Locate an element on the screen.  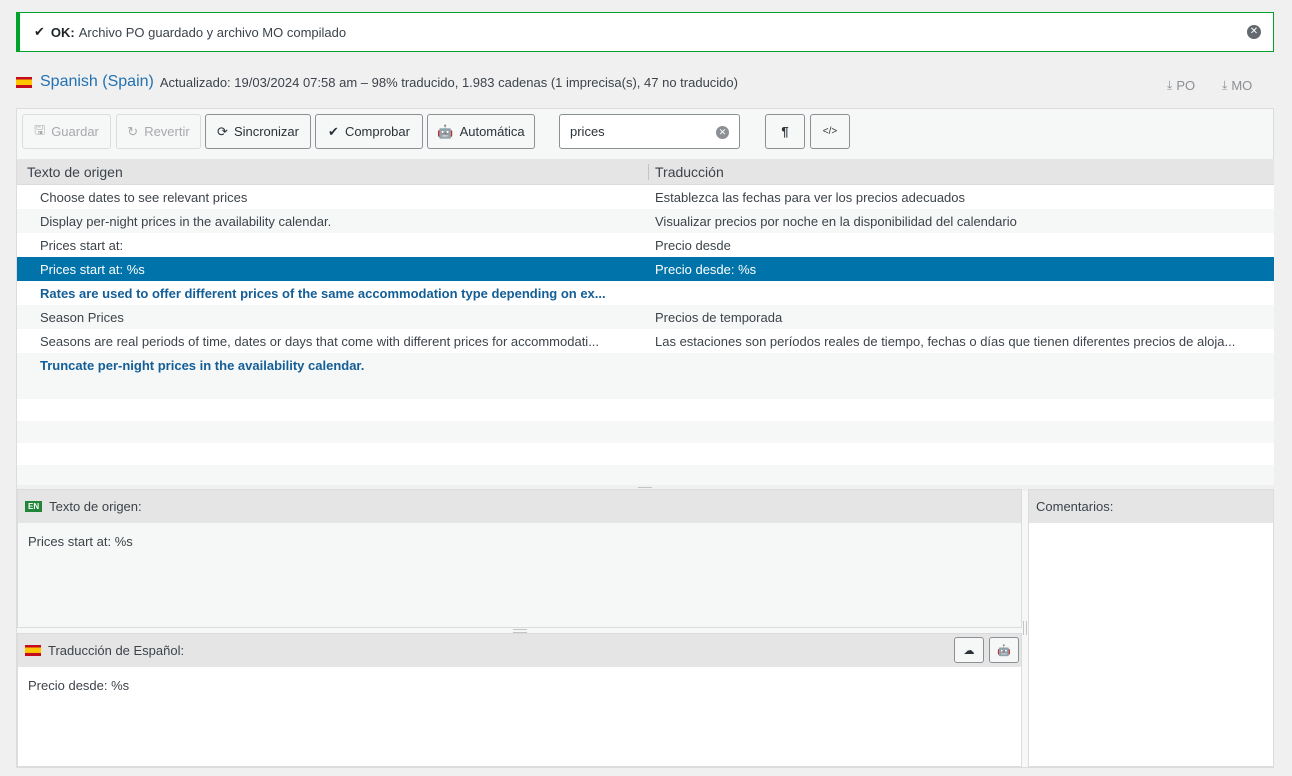
search-input is located at coordinates (640, 131).